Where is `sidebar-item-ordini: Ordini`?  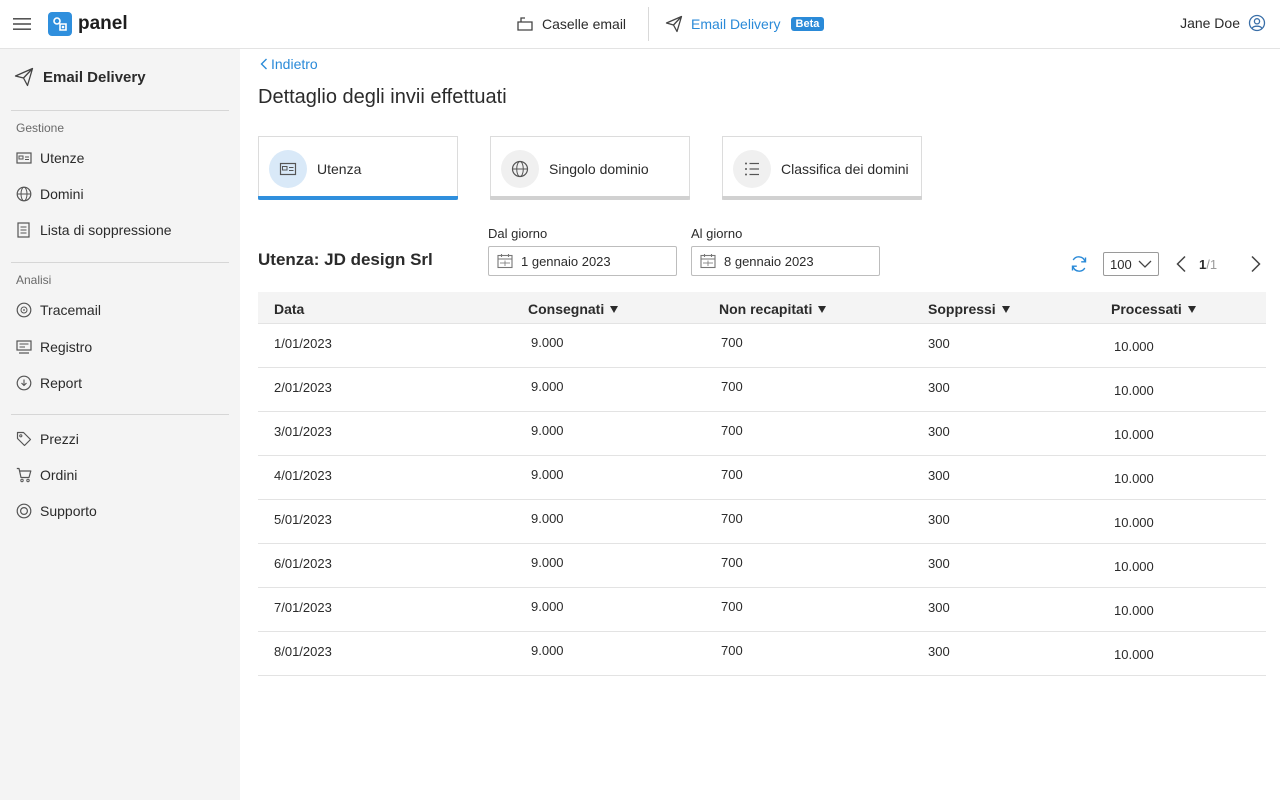
sidebar-item-ordini: Ordini is located at coordinates (46, 475).